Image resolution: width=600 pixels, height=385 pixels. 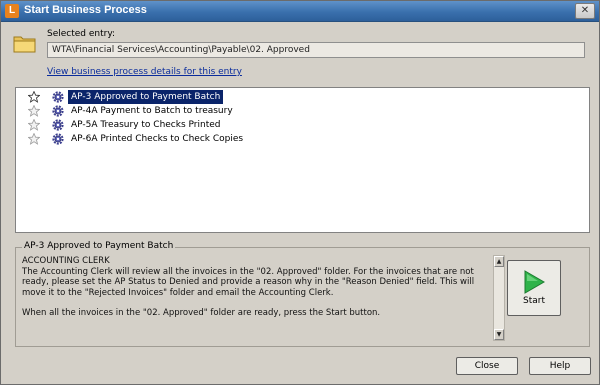 I want to click on list-item: AP-4A Payment to Batch to treasury, so click(x=166, y=111).